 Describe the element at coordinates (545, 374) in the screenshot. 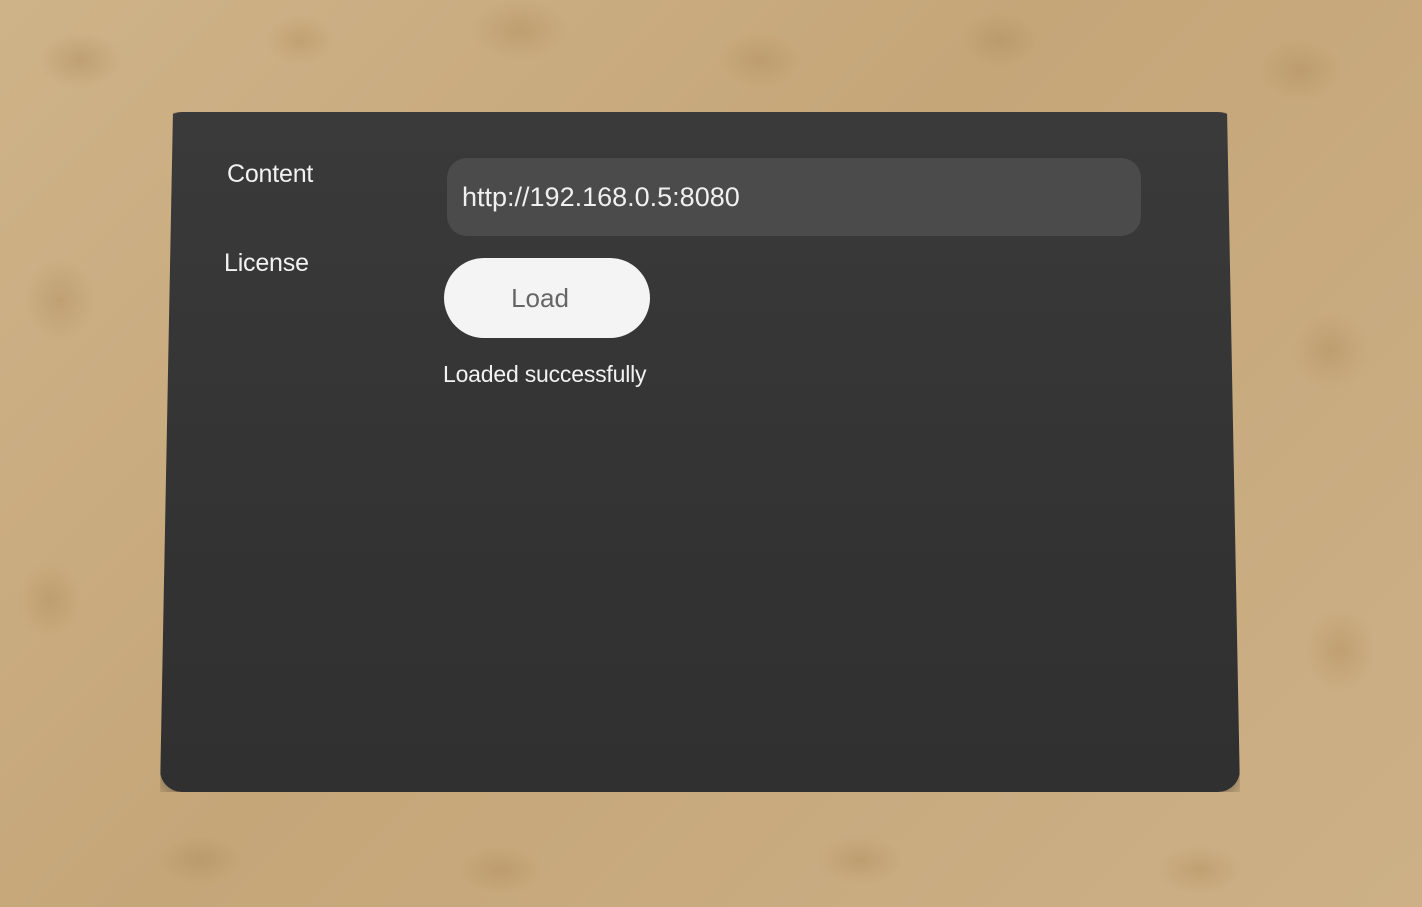

I see `status-message: Loaded successfully` at that location.